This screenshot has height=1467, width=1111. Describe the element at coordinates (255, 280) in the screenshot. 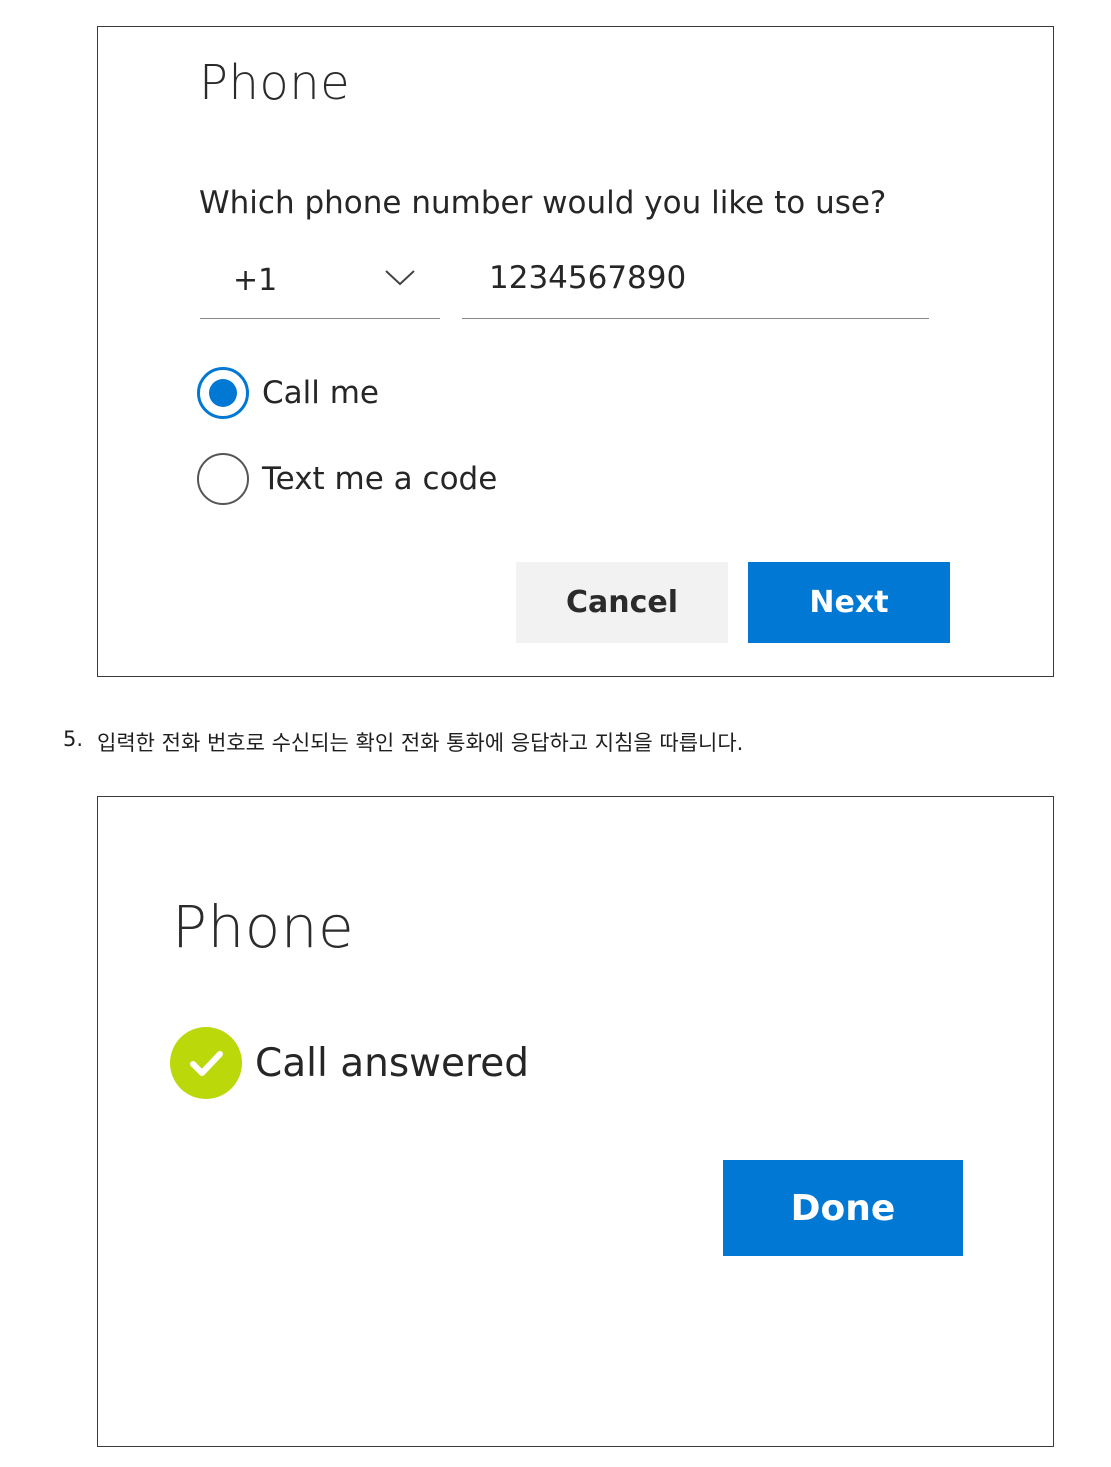

I see `country-code-value: +1` at that location.